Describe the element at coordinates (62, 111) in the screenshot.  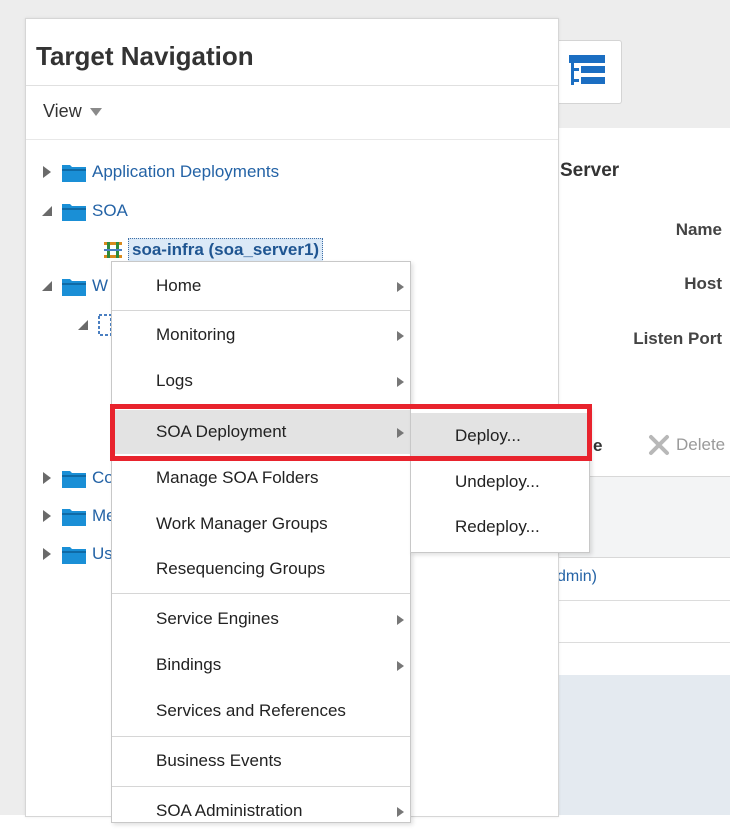
I see `view-label: View` at that location.